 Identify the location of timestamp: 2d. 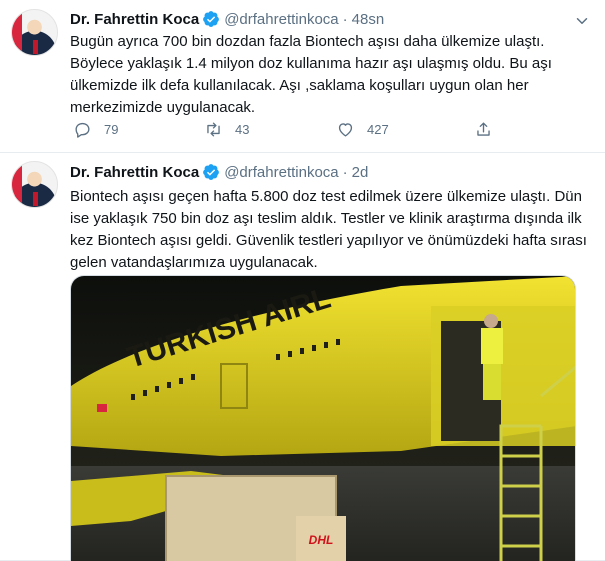
(360, 172).